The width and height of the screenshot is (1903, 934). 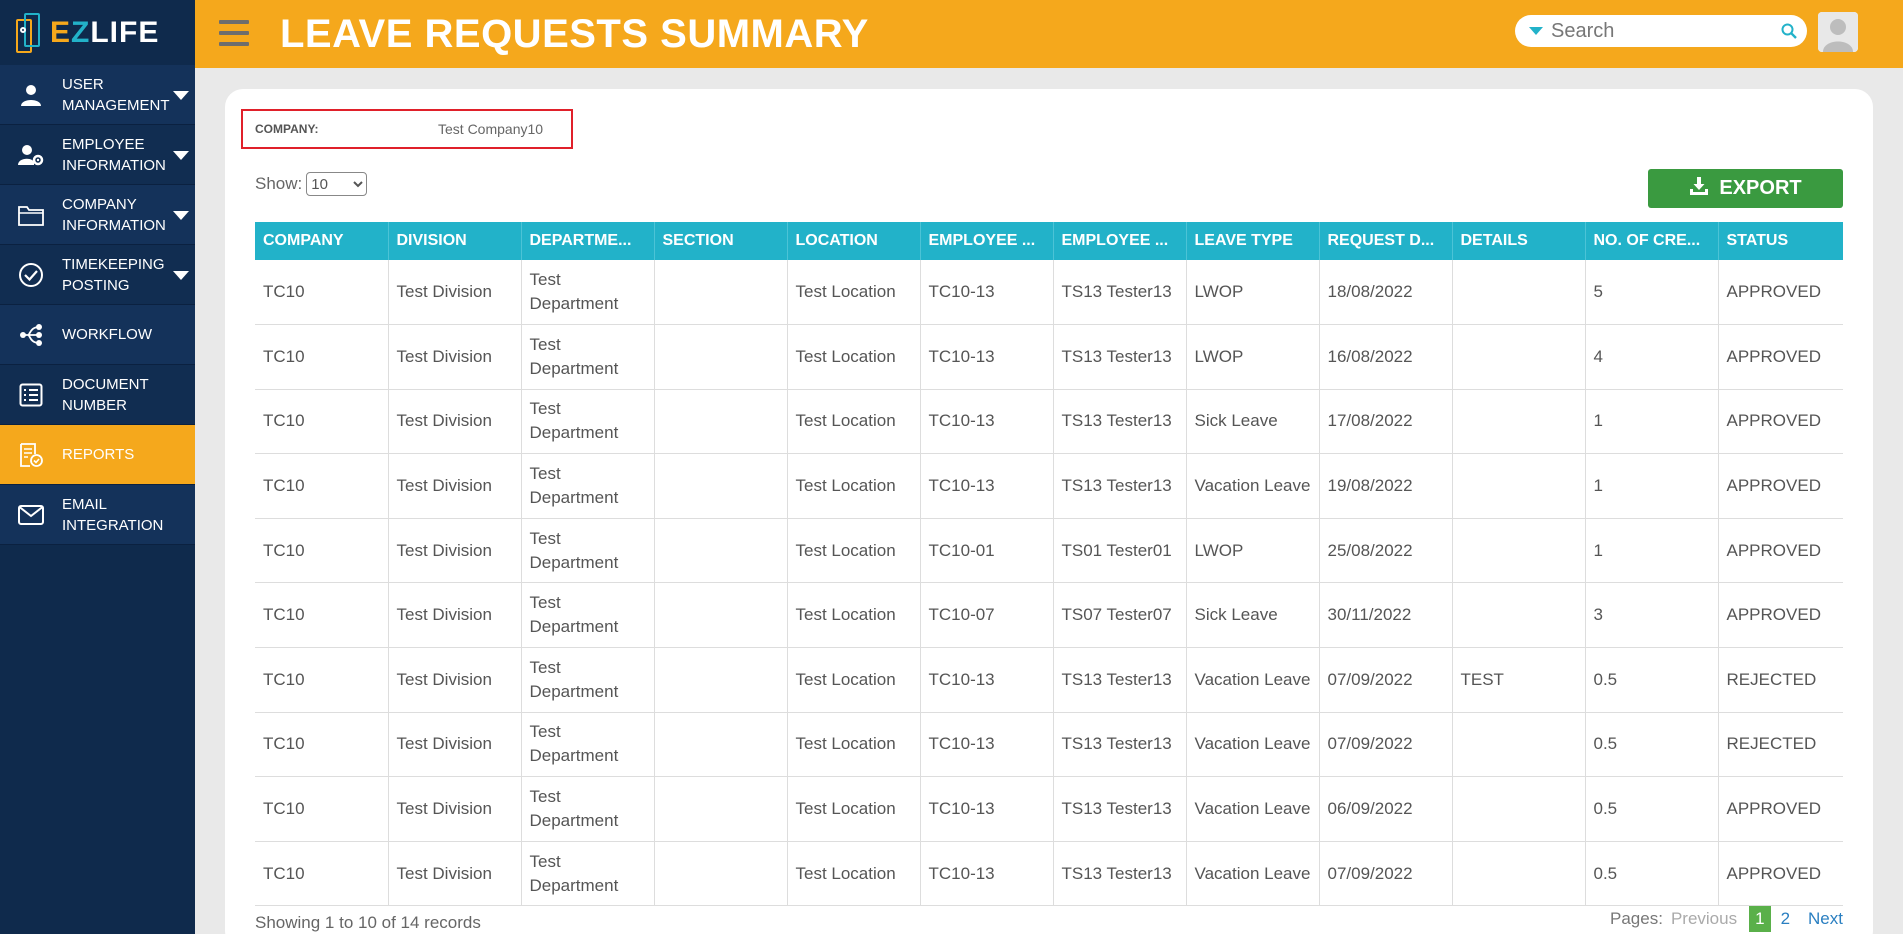 I want to click on page-2-button: 2, so click(x=1785, y=919).